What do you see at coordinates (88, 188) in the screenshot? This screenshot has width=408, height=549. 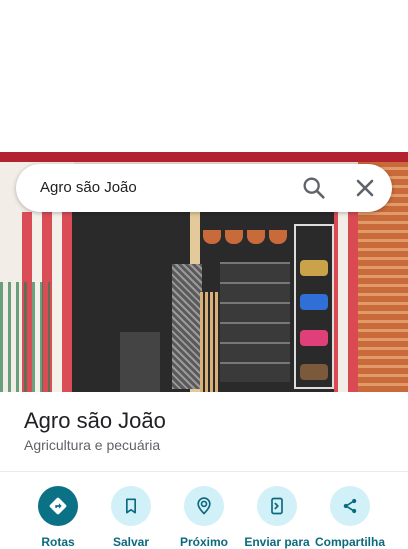 I see `search-query: Agro são João` at bounding box center [88, 188].